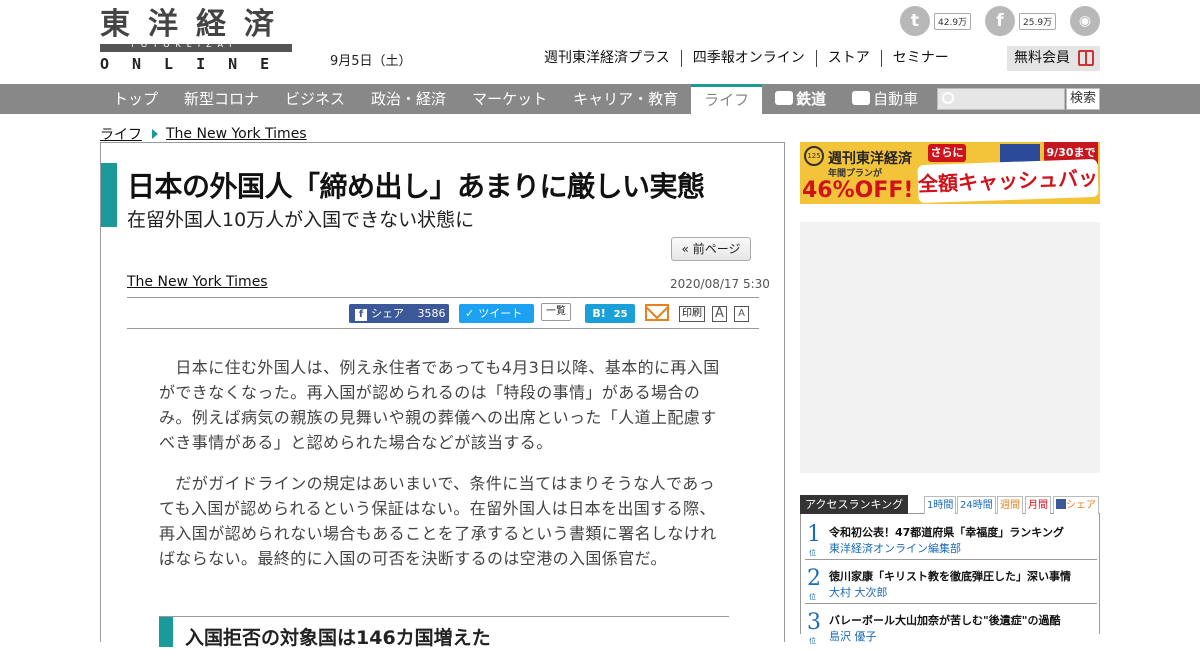 The height and width of the screenshot is (650, 1200). Describe the element at coordinates (612, 58) in the screenshot. I see `top-link-weekly-plus: 週刊東洋経済プラス` at that location.